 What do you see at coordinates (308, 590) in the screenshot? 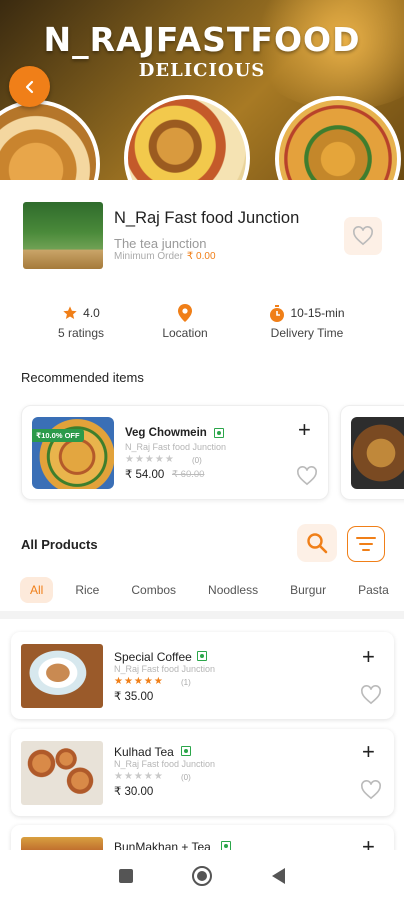
I see `category-tab-burgur: Burgur` at bounding box center [308, 590].